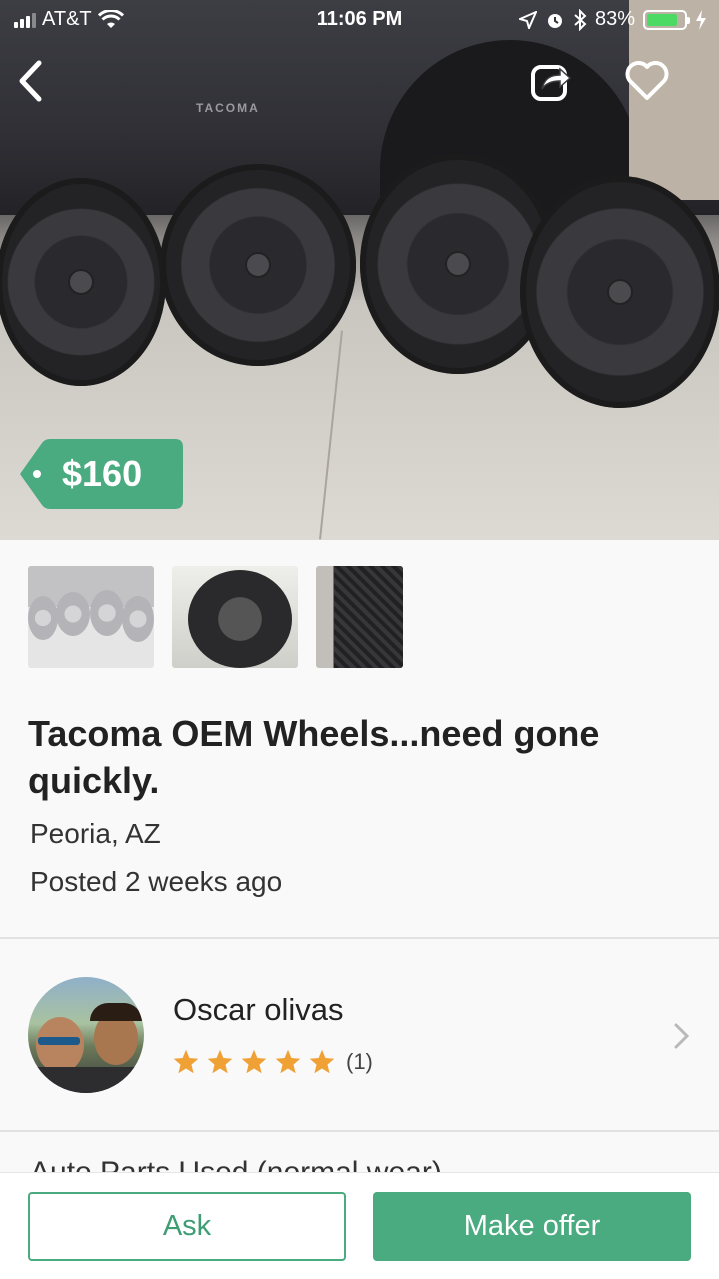 This screenshot has height=1279, width=719. What do you see at coordinates (187, 1226) in the screenshot?
I see `ask-button: Ask` at bounding box center [187, 1226].